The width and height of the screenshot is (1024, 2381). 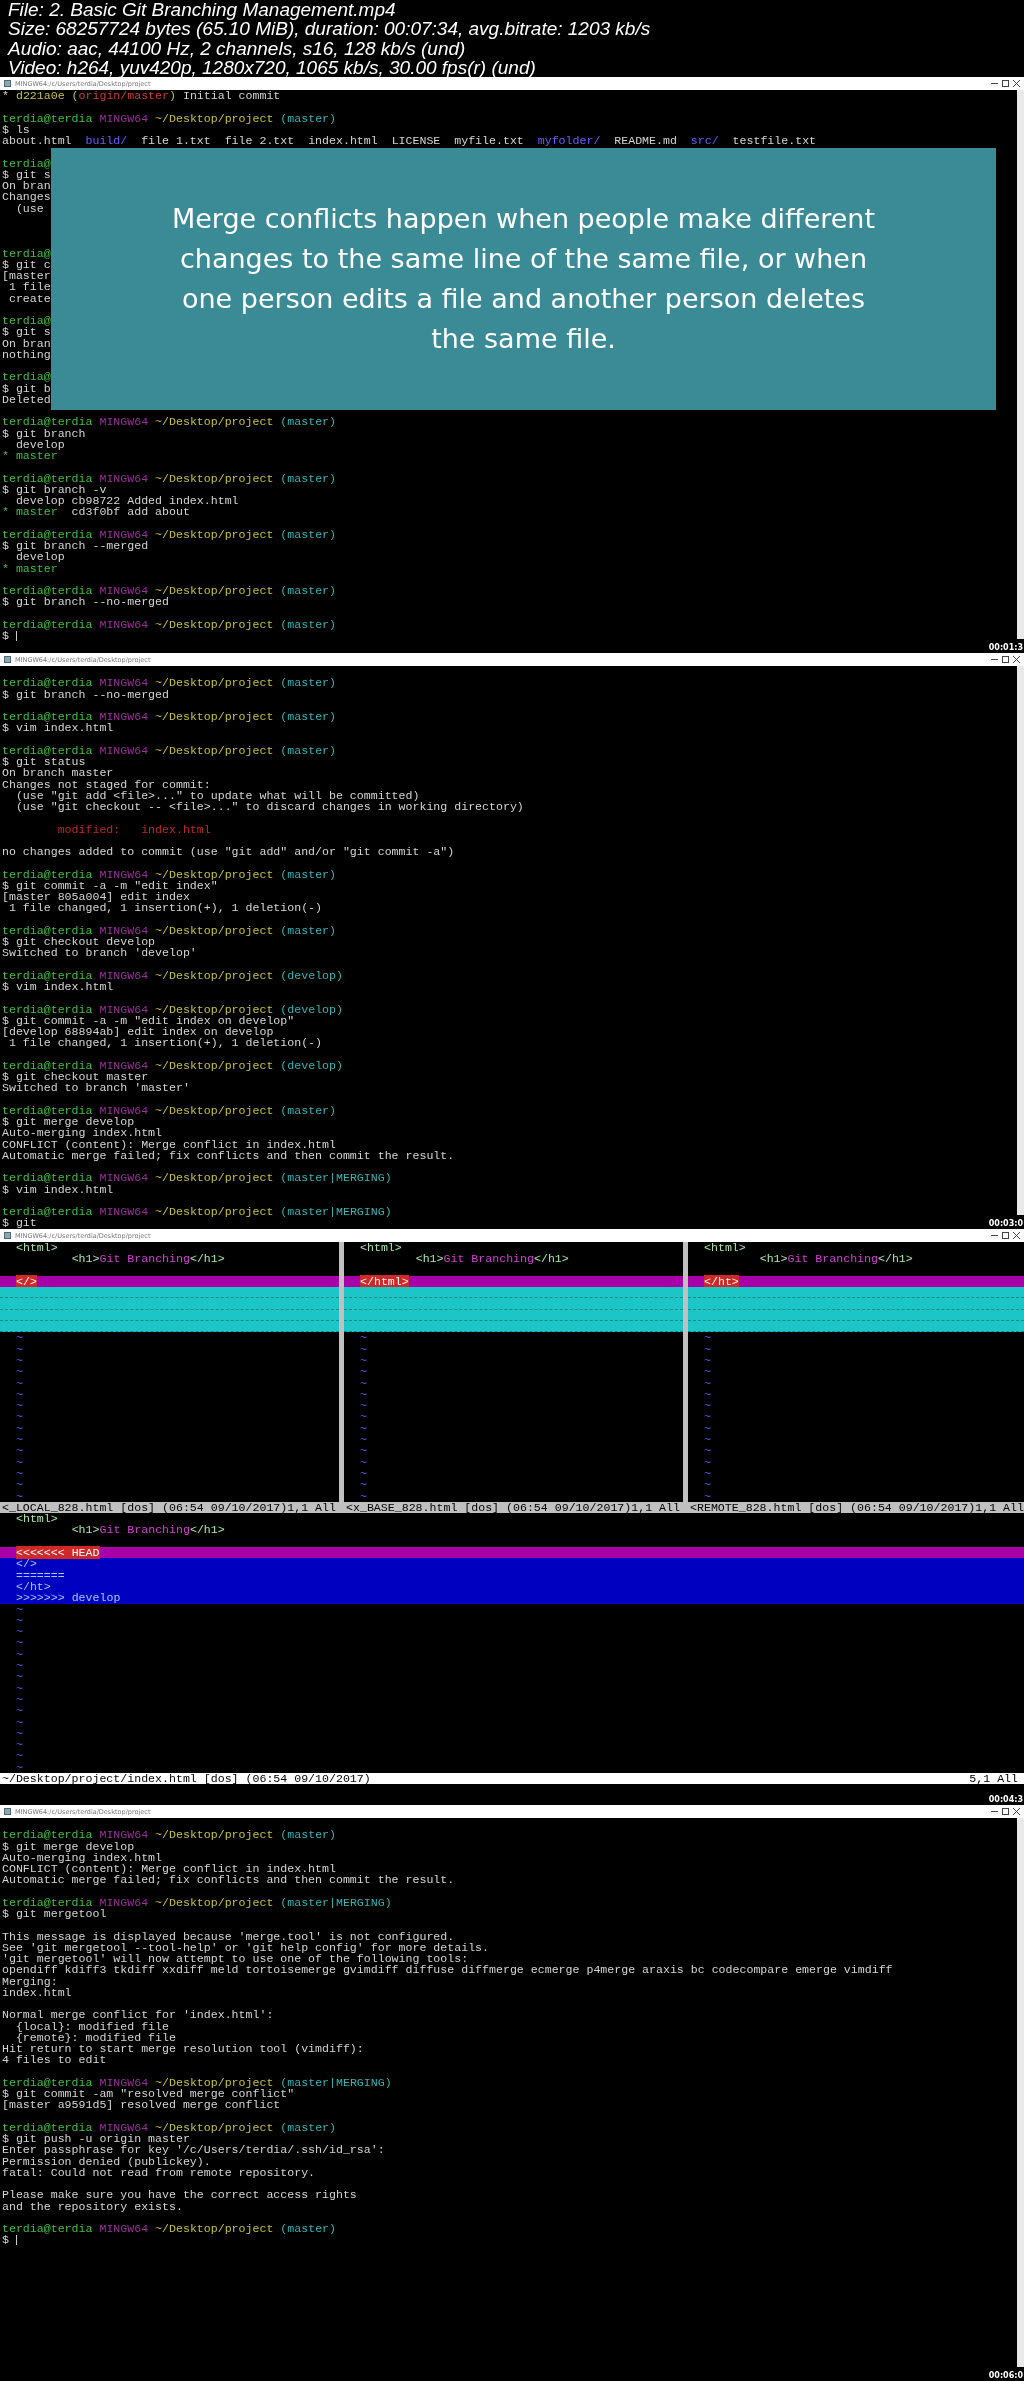 I want to click on terminal-line: modified: index.html, so click(x=133, y=829).